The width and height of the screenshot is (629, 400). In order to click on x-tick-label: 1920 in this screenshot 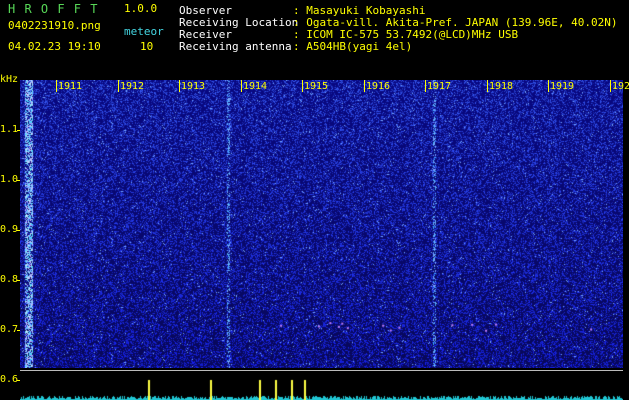, I will do `click(620, 86)`.